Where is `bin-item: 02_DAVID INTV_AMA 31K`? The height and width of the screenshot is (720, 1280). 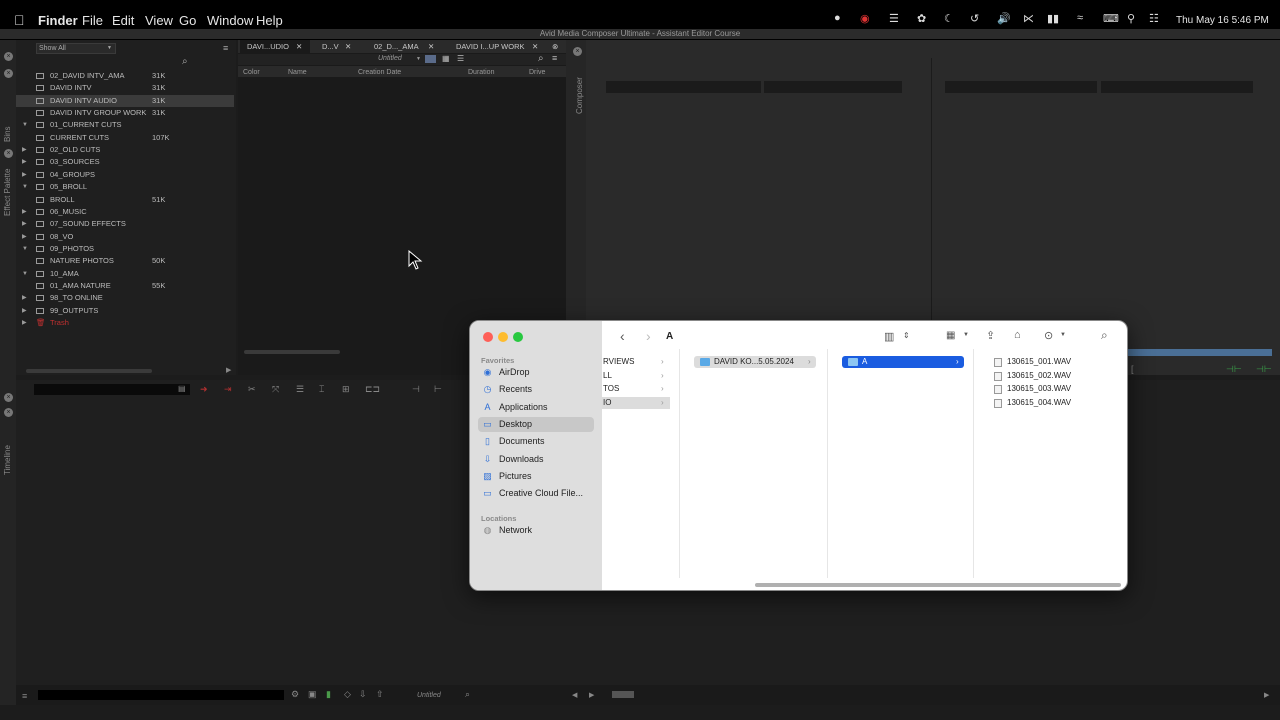
bin-item: 02_DAVID INTV_AMA 31K is located at coordinates (125, 76).